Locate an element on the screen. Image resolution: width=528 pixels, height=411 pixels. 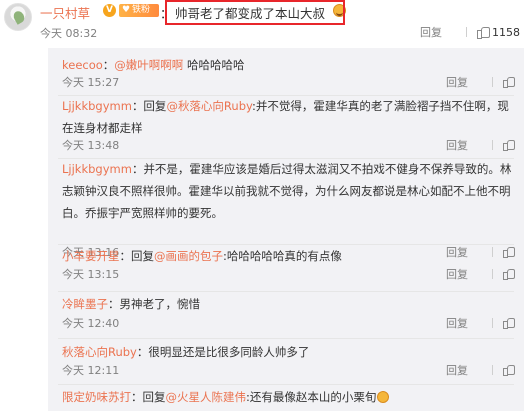
reply-item: keecoo：@嫩叶啊啊啊 哈哈哈哈哈 今天 15:27 回复 is located at coordinates (286, 74).